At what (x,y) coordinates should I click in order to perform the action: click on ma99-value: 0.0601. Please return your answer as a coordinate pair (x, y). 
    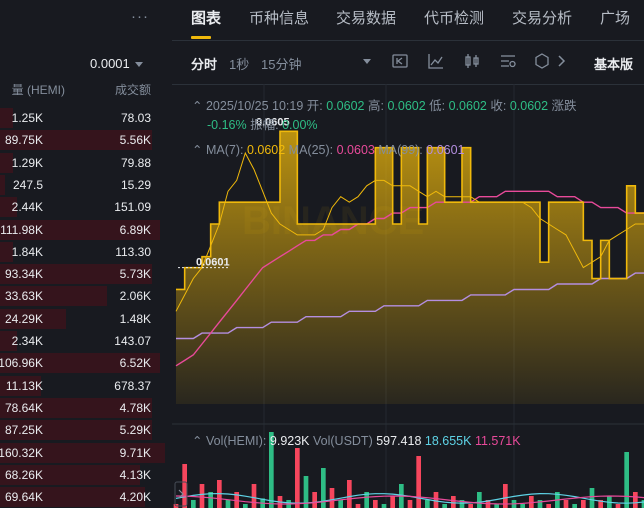
    Looking at the image, I should click on (445, 150).